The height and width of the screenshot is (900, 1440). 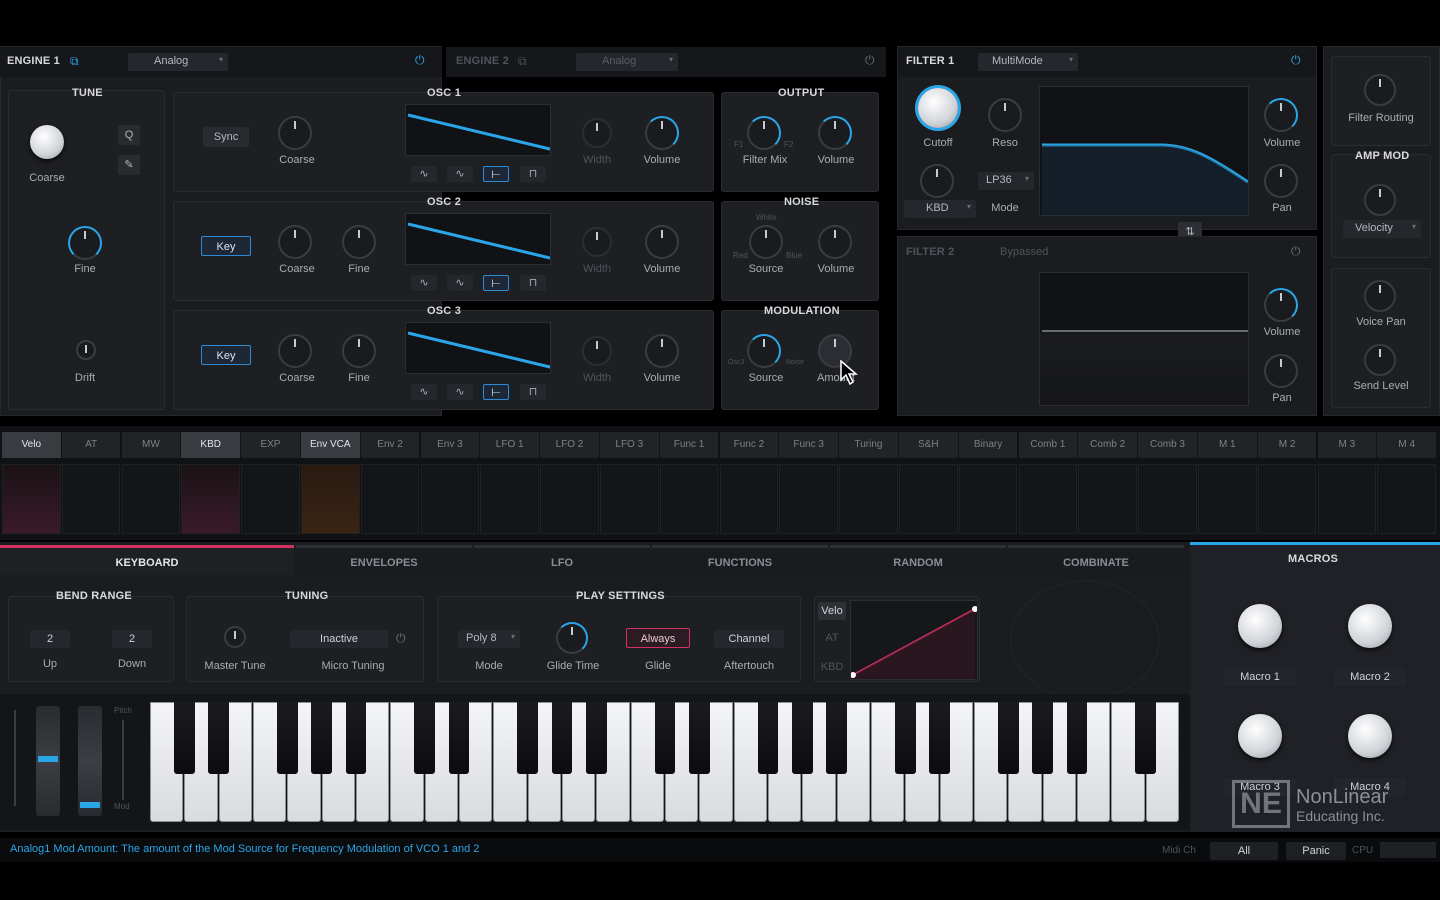 What do you see at coordinates (1382, 229) in the screenshot?
I see `velocity-dropdown: Velocity` at bounding box center [1382, 229].